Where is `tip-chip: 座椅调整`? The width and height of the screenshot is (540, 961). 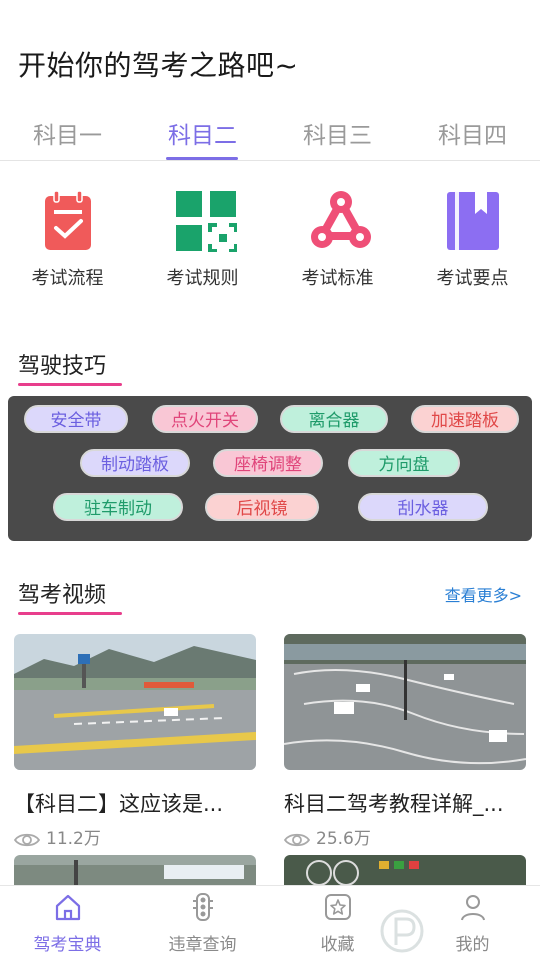
tip-chip: 座椅调整 is located at coordinates (268, 463).